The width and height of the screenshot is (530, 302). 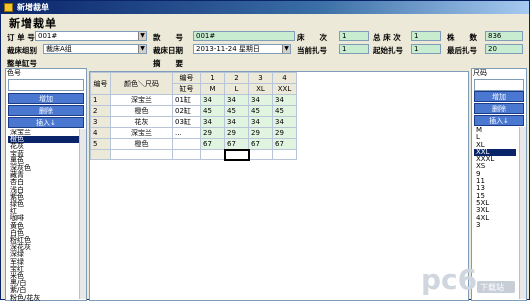 What do you see at coordinates (504, 49) in the screenshot?
I see `last-field: 20` at bounding box center [504, 49].